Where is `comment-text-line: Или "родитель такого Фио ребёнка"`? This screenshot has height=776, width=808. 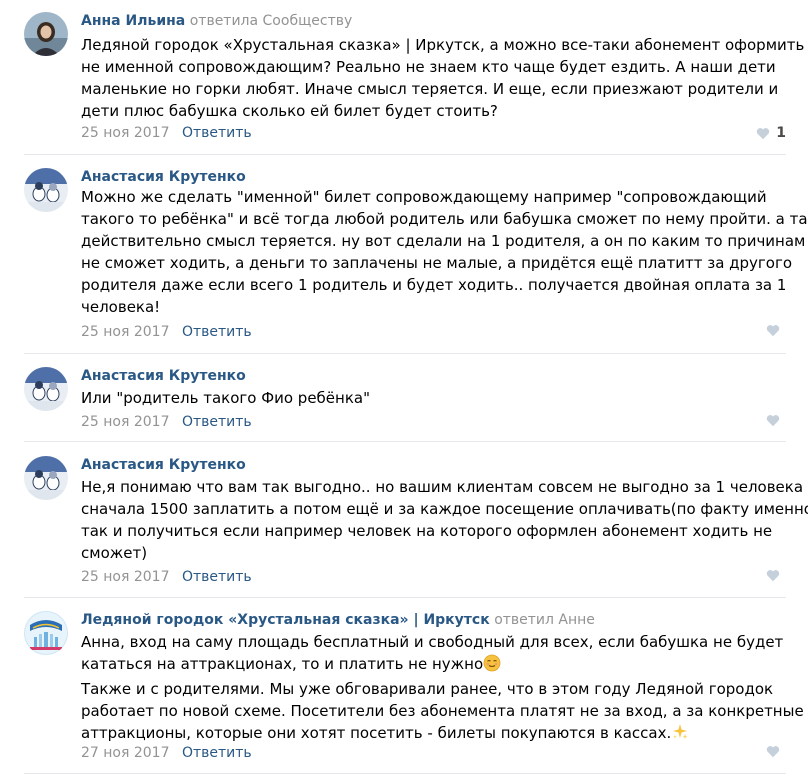 comment-text-line: Или "родитель такого Фио ребёнка" is located at coordinates (225, 398).